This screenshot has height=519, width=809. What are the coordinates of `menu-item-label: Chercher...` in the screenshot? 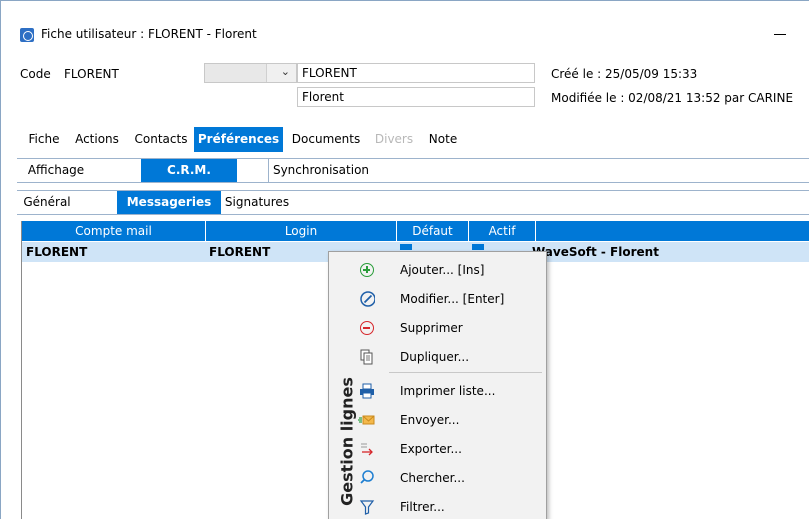 It's located at (432, 478).